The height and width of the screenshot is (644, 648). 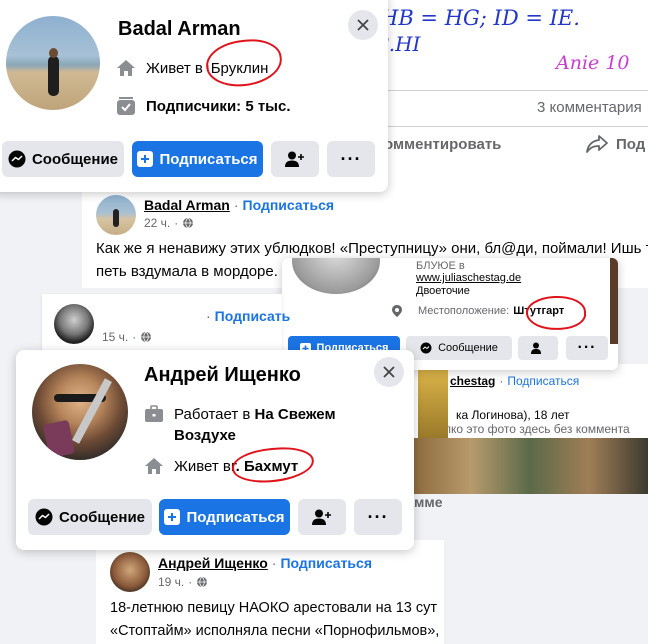 I want to click on share-button: Под, so click(x=615, y=144).